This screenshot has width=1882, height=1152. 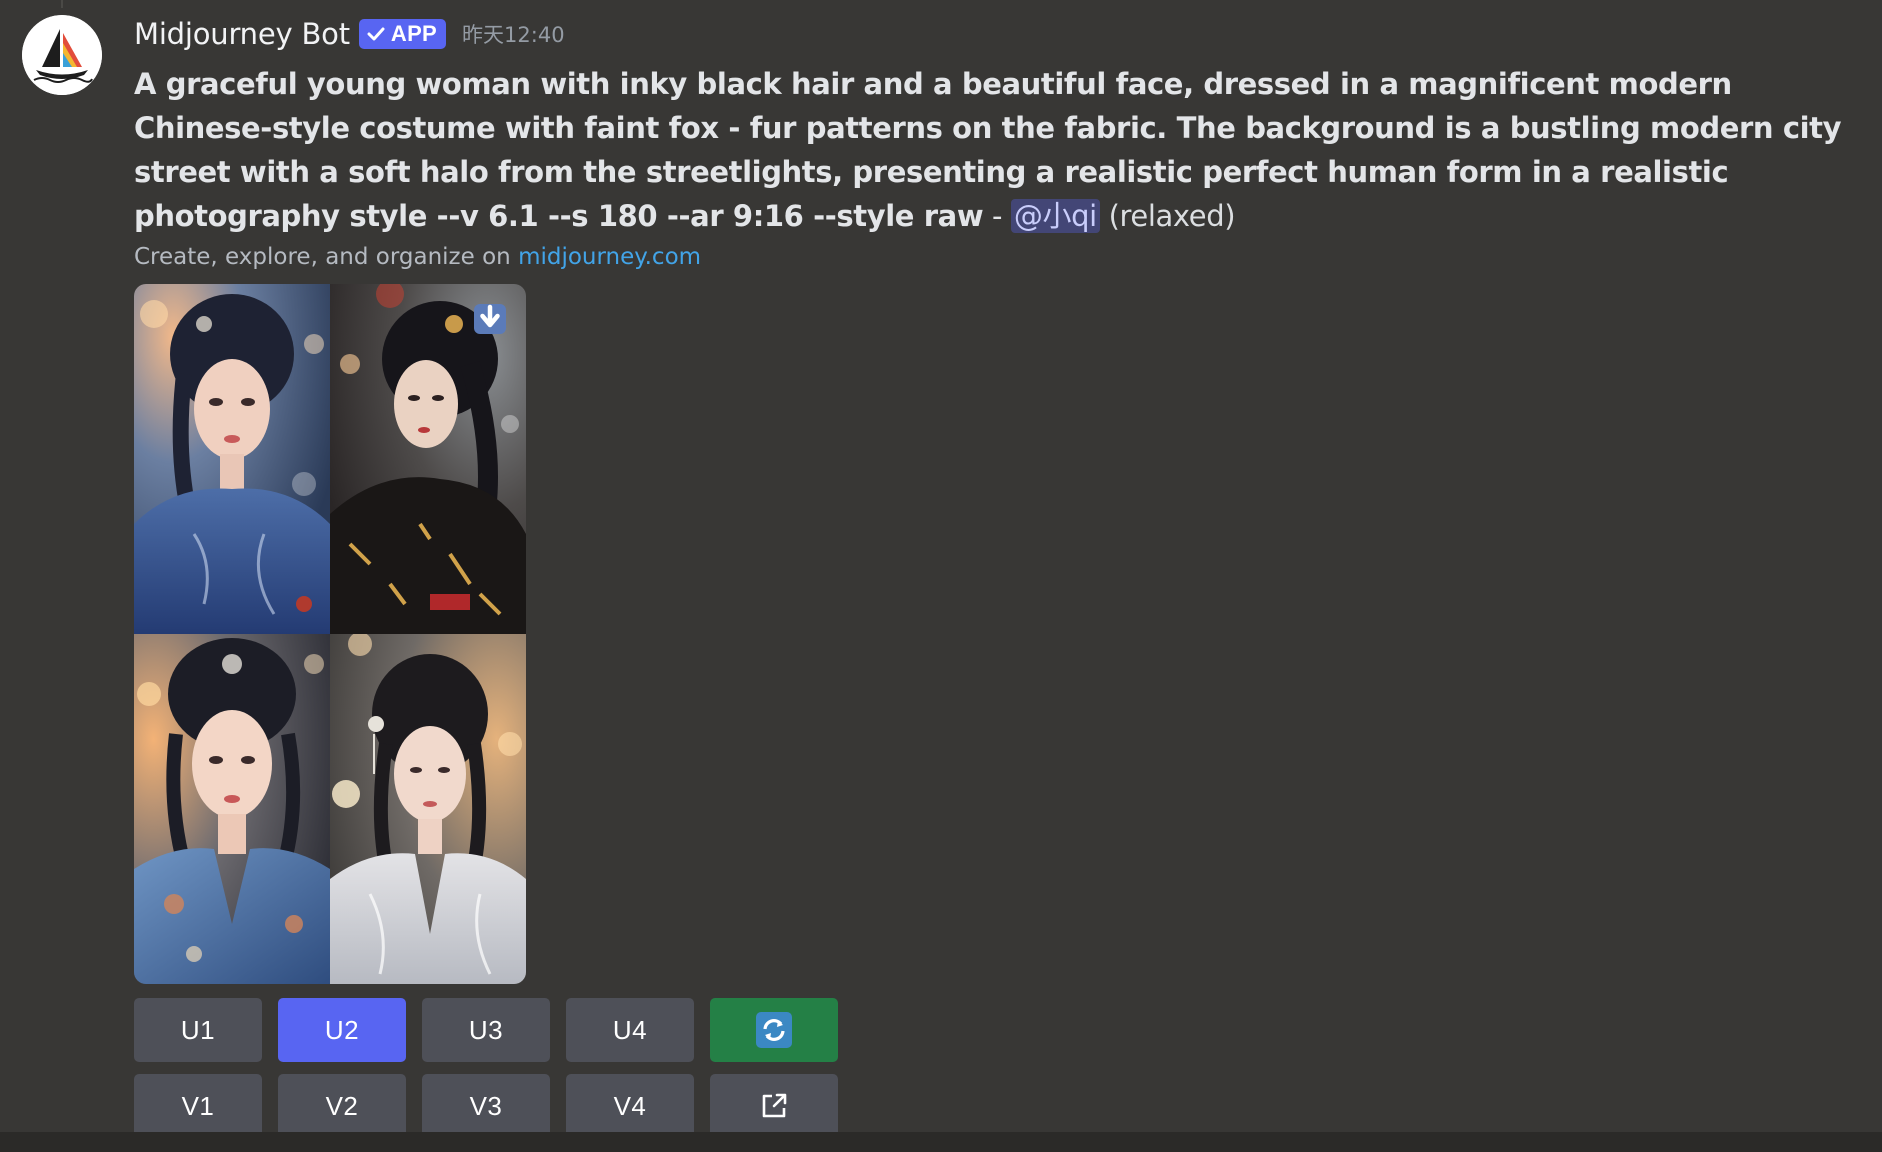 I want to click on refresh-icon, so click(x=774, y=1030).